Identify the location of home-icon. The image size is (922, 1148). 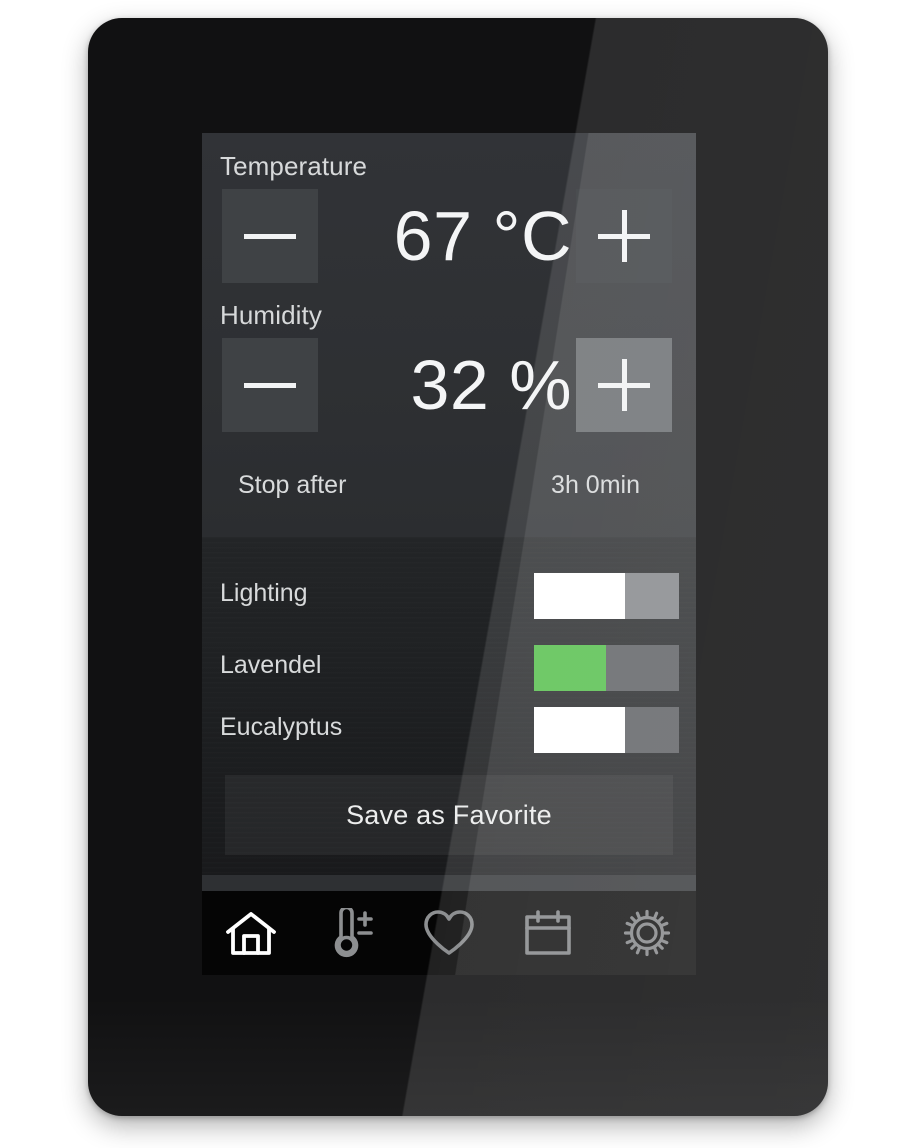
(251, 933).